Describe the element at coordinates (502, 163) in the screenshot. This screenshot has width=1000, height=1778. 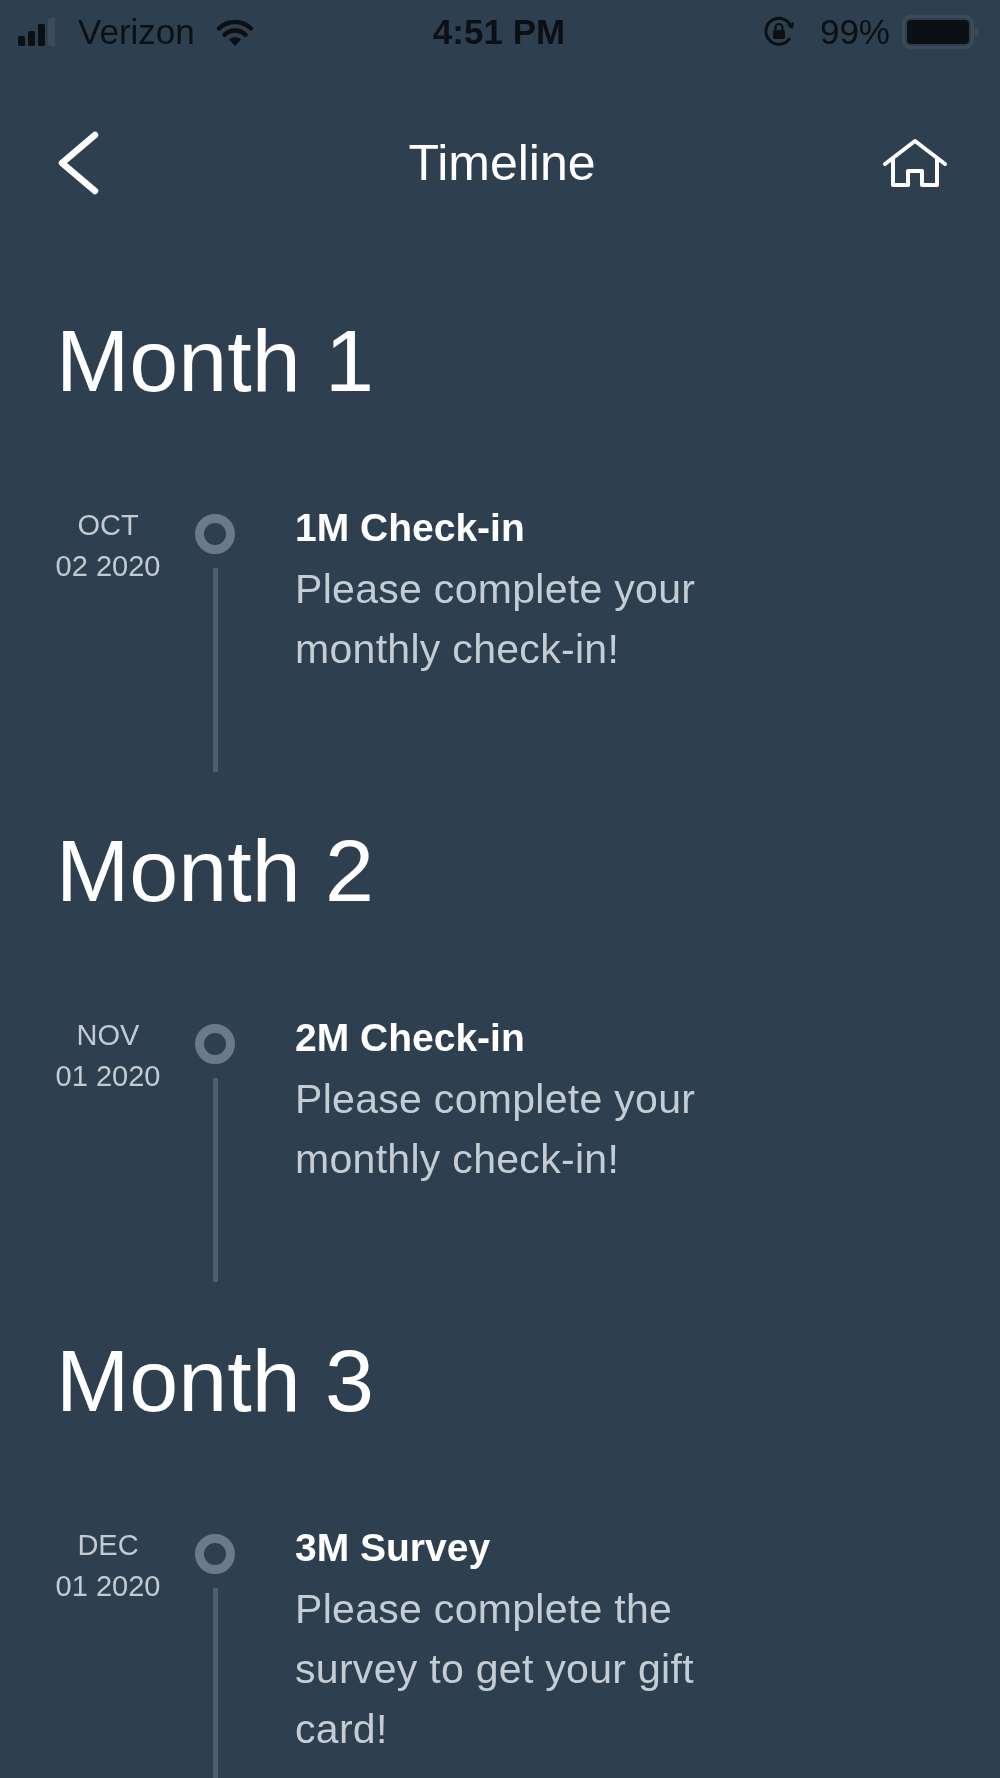
I see `page-title: Timeline` at that location.